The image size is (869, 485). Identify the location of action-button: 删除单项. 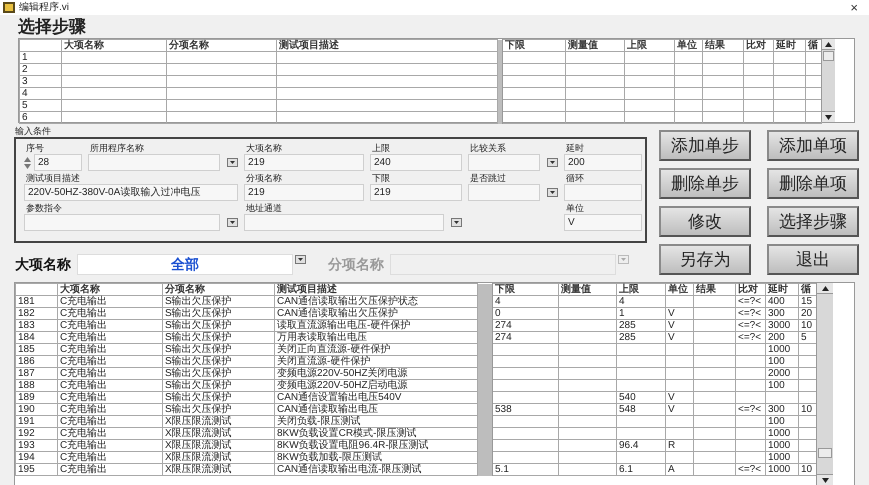
(813, 183).